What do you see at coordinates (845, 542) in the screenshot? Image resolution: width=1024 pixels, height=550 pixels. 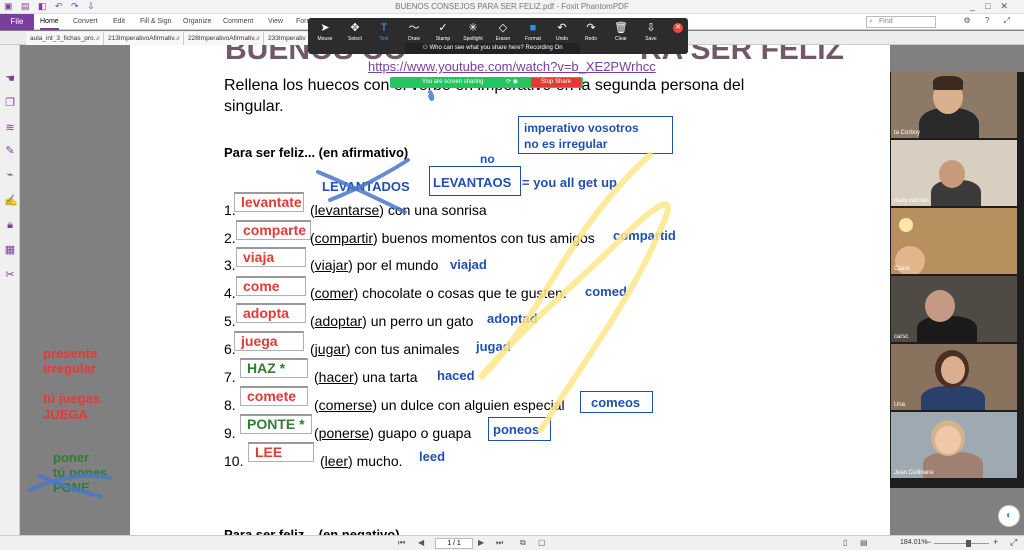 I see `single-page-icon: ▯` at bounding box center [845, 542].